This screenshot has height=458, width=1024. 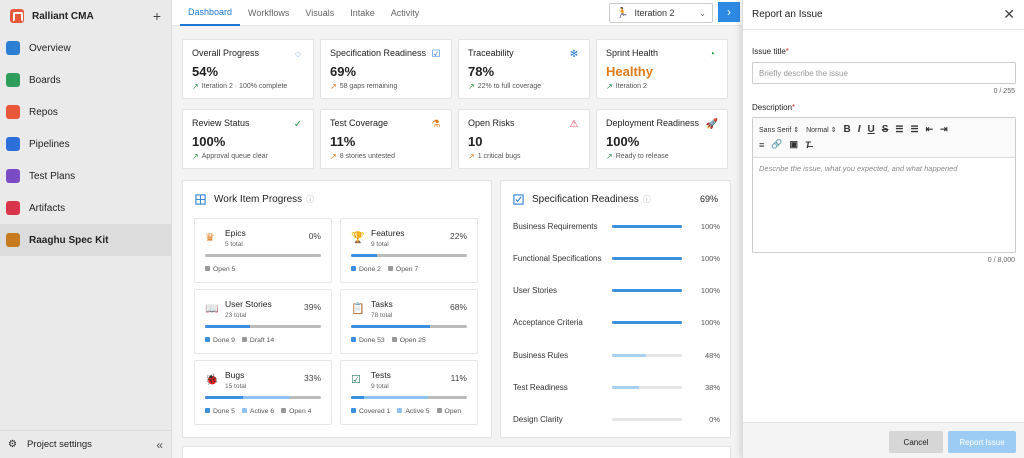 What do you see at coordinates (362, 13) in the screenshot?
I see `tab-intake: Intake` at bounding box center [362, 13].